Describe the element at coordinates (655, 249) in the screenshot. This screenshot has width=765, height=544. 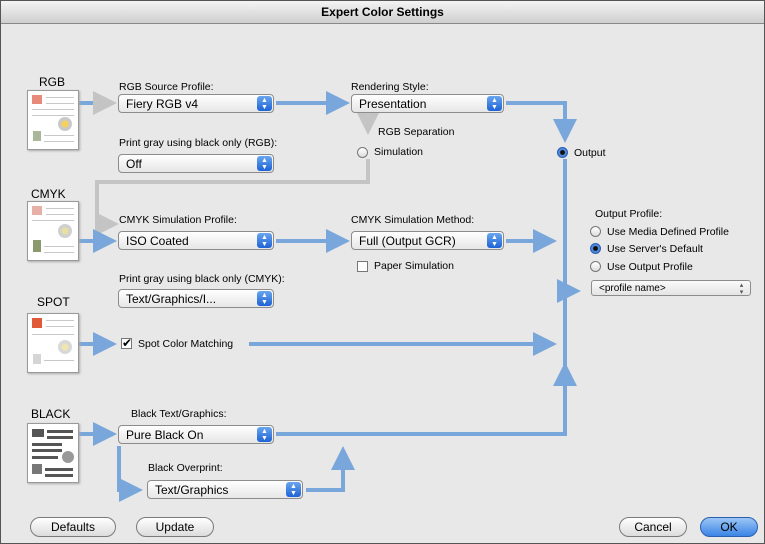
I see `use-servers-default-label: Use Server's Default` at that location.